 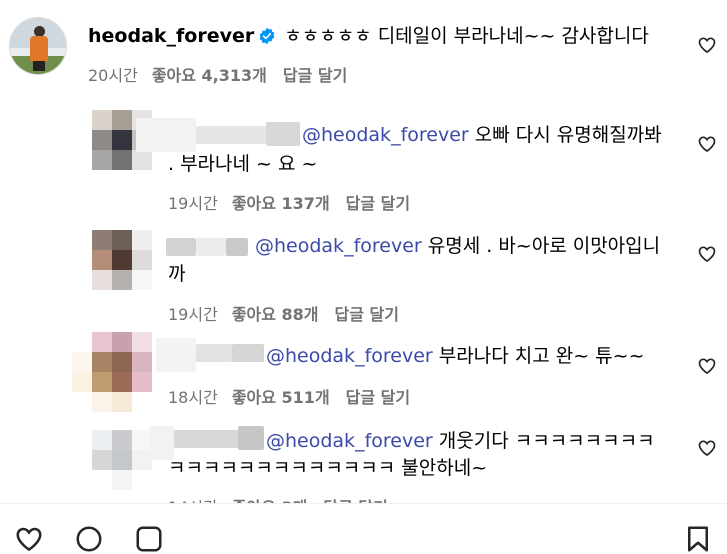 What do you see at coordinates (209, 75) in the screenshot?
I see `likes-count: 좋아요 4,313개` at bounding box center [209, 75].